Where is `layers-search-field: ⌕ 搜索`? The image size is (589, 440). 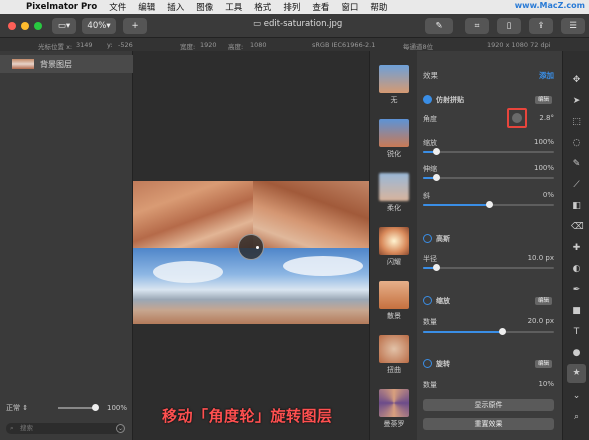
layers-search-field: ⌕ 搜索 is located at coordinates (64, 428).